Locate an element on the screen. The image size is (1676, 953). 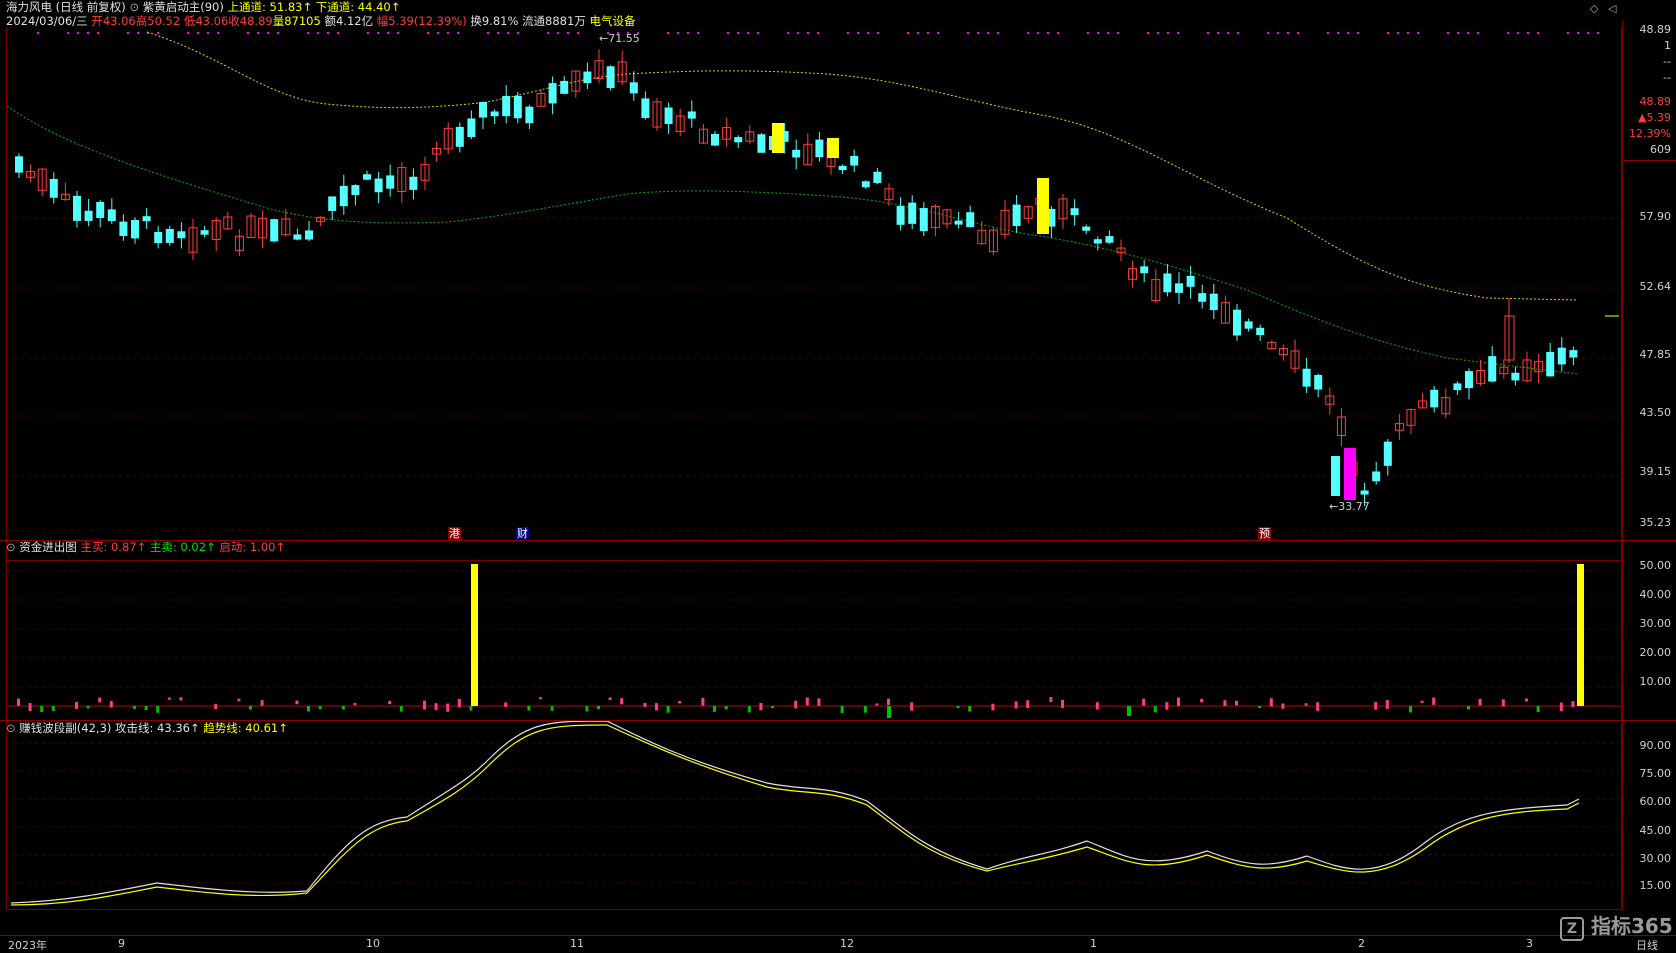
start-signal-bar is located at coordinates (474, 635).